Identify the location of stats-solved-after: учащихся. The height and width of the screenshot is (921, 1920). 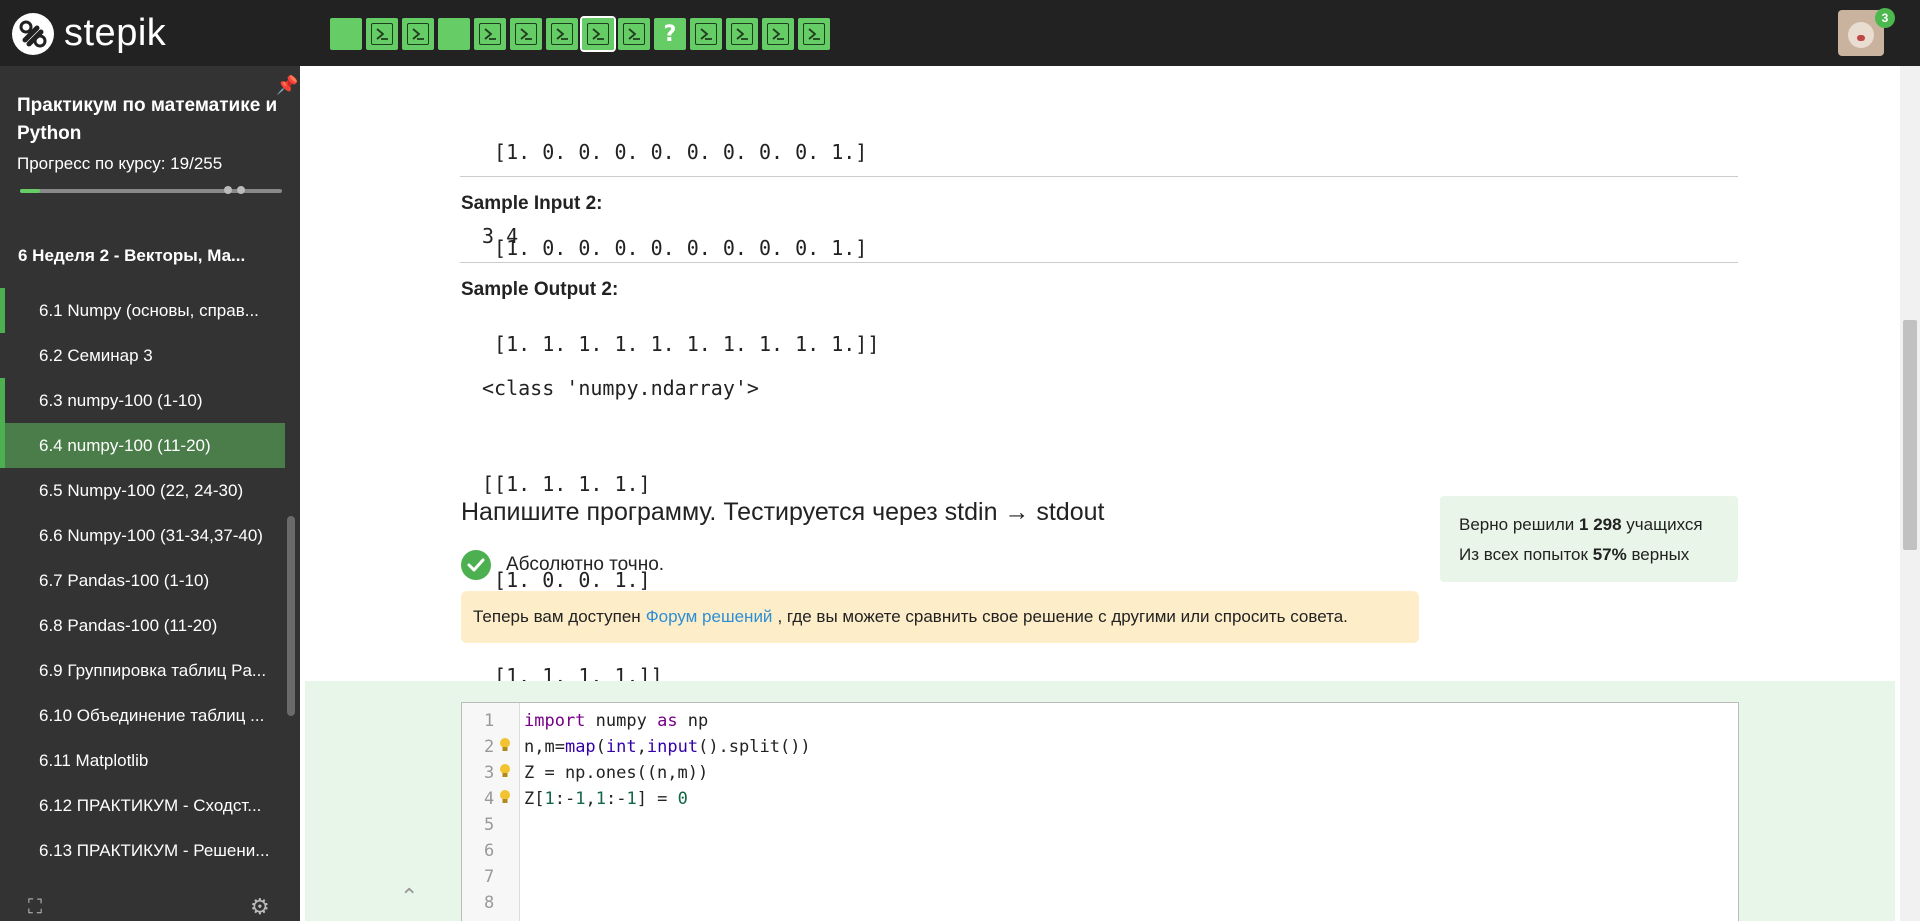
(1664, 524).